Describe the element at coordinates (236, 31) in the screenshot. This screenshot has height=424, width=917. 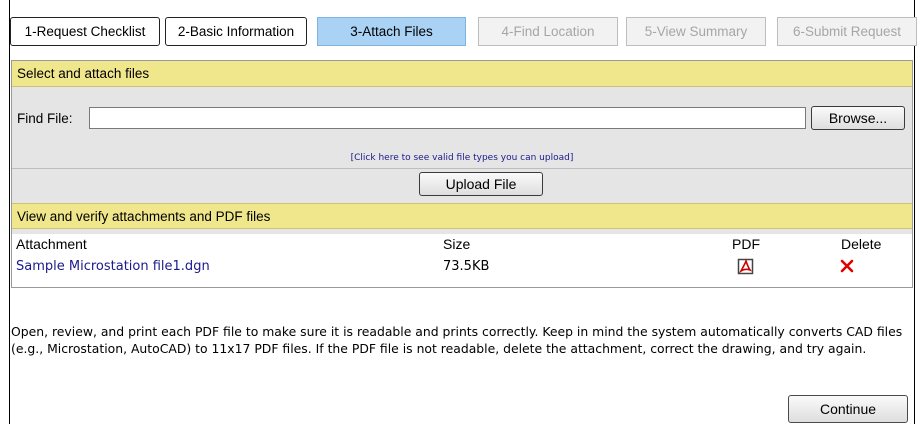
I see `tab-basic-information: 2-Basic Information` at that location.